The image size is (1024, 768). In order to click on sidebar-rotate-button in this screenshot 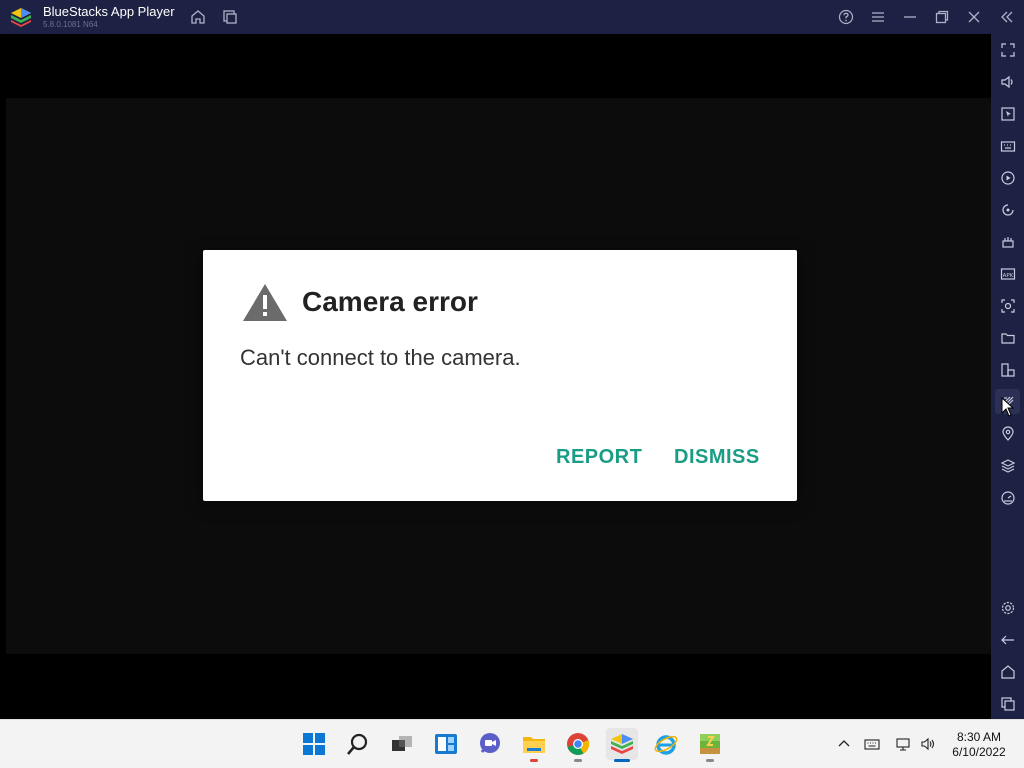, I will do `click(1007, 209)`.